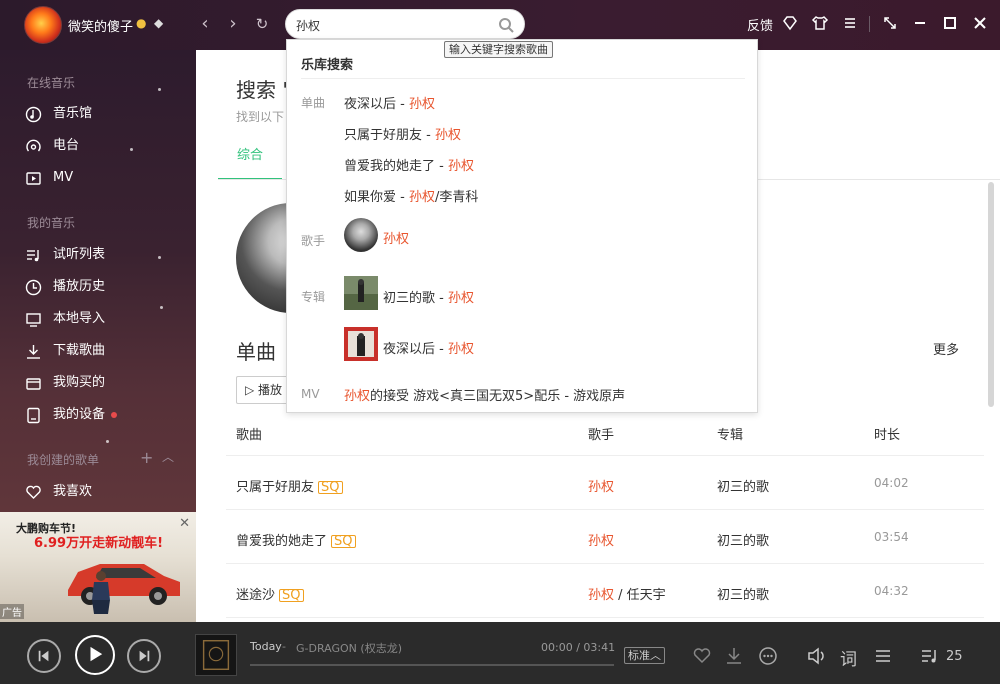  Describe the element at coordinates (428, 296) in the screenshot. I see `suggestion-album: 初三的歌 - 孙权` at that location.